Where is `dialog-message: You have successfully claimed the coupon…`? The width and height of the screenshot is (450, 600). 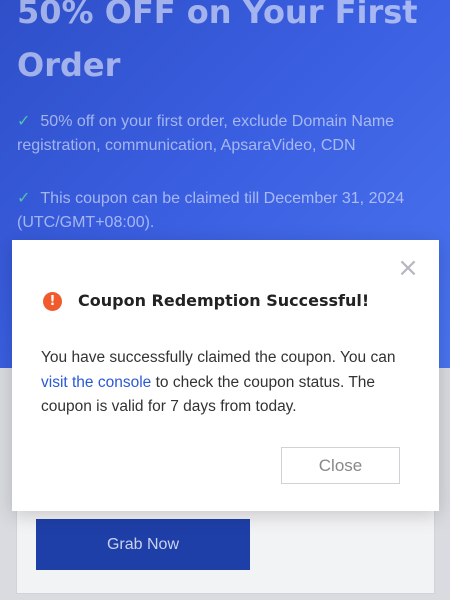
dialog-message: You have successfully claimed the coupon… is located at coordinates (231, 383).